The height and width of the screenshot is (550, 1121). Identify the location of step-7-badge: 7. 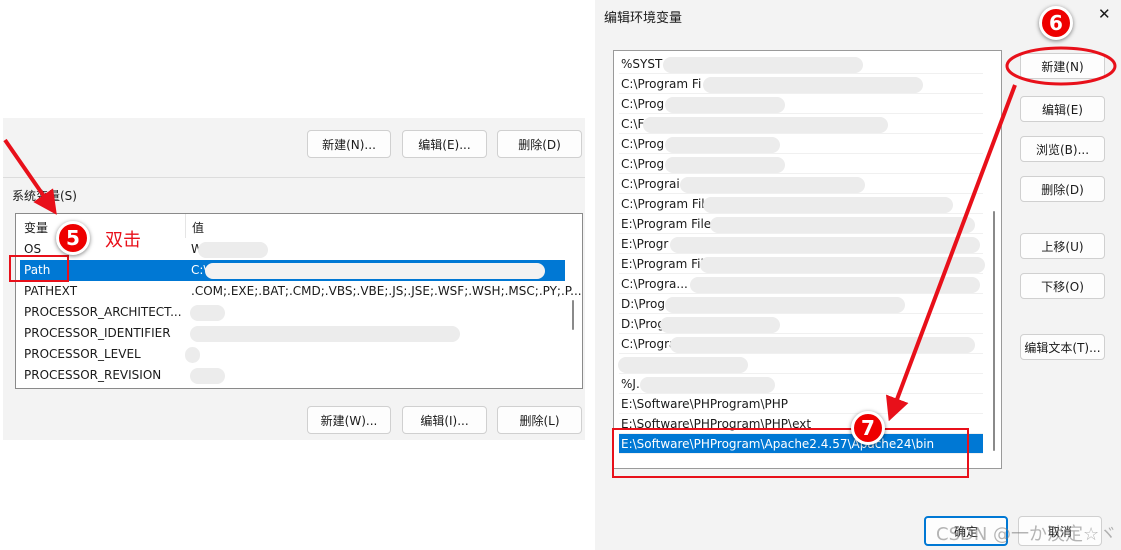
(868, 428).